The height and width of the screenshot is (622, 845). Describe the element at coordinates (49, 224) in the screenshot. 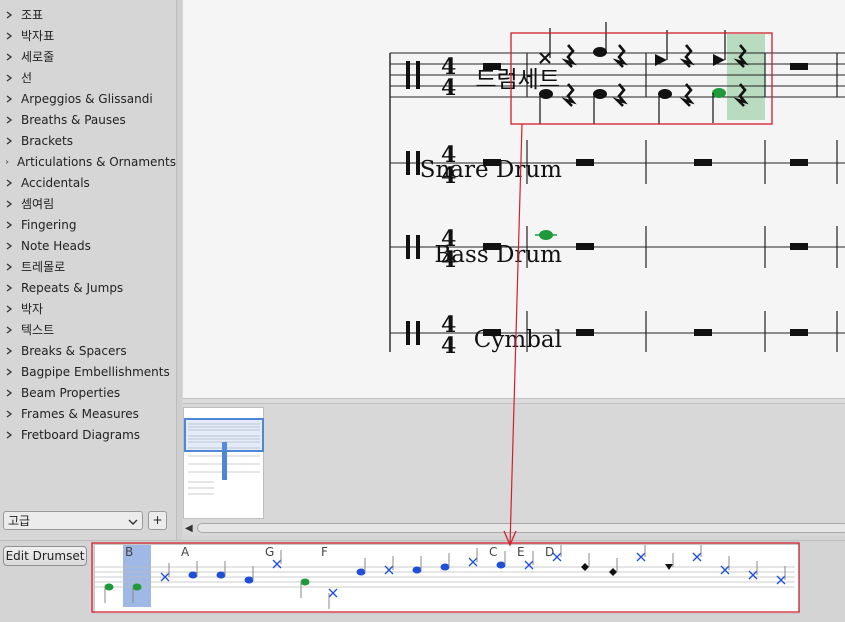

I see `palette-item-label: Fingering` at that location.